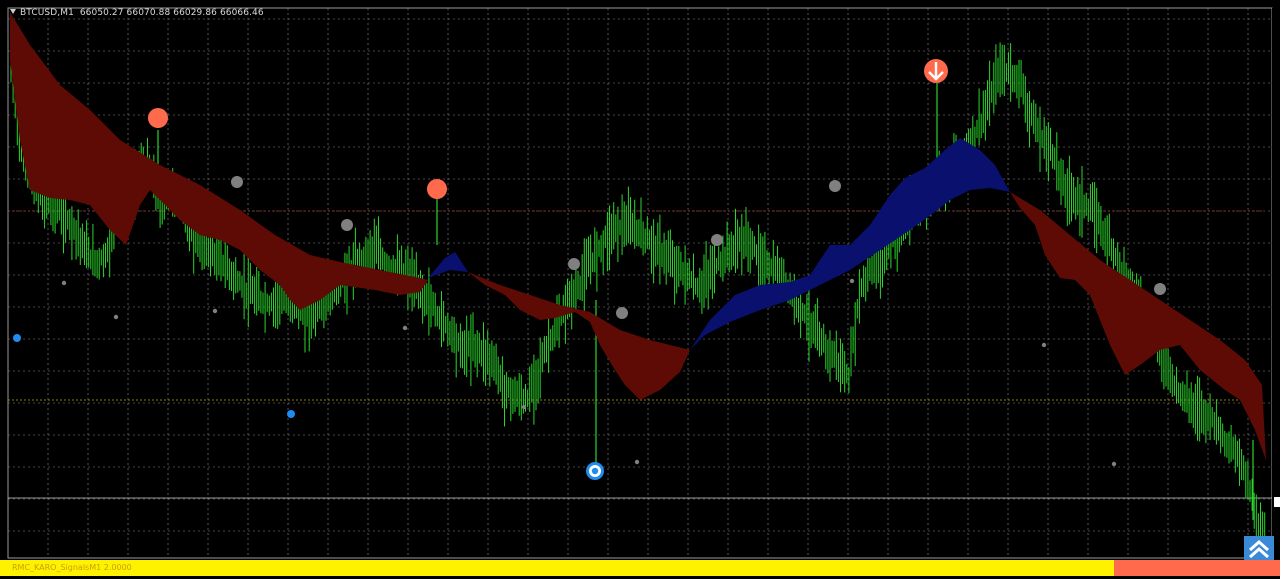 This screenshot has width=1280, height=579. What do you see at coordinates (1197, 568) in the screenshot?
I see `signal-bar-sell-segment` at bounding box center [1197, 568].